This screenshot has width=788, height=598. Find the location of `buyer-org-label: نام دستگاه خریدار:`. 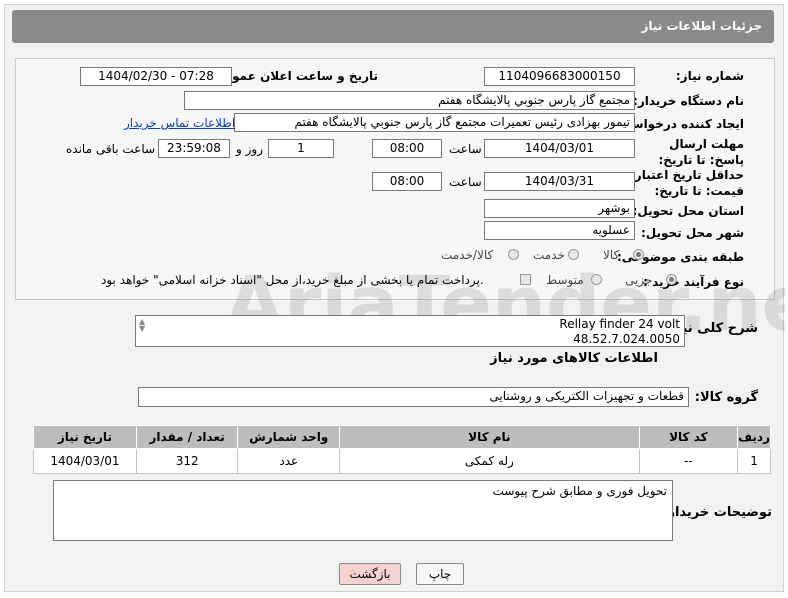

buyer-org-label: نام دستگاه خریدار: is located at coordinates (688, 101).